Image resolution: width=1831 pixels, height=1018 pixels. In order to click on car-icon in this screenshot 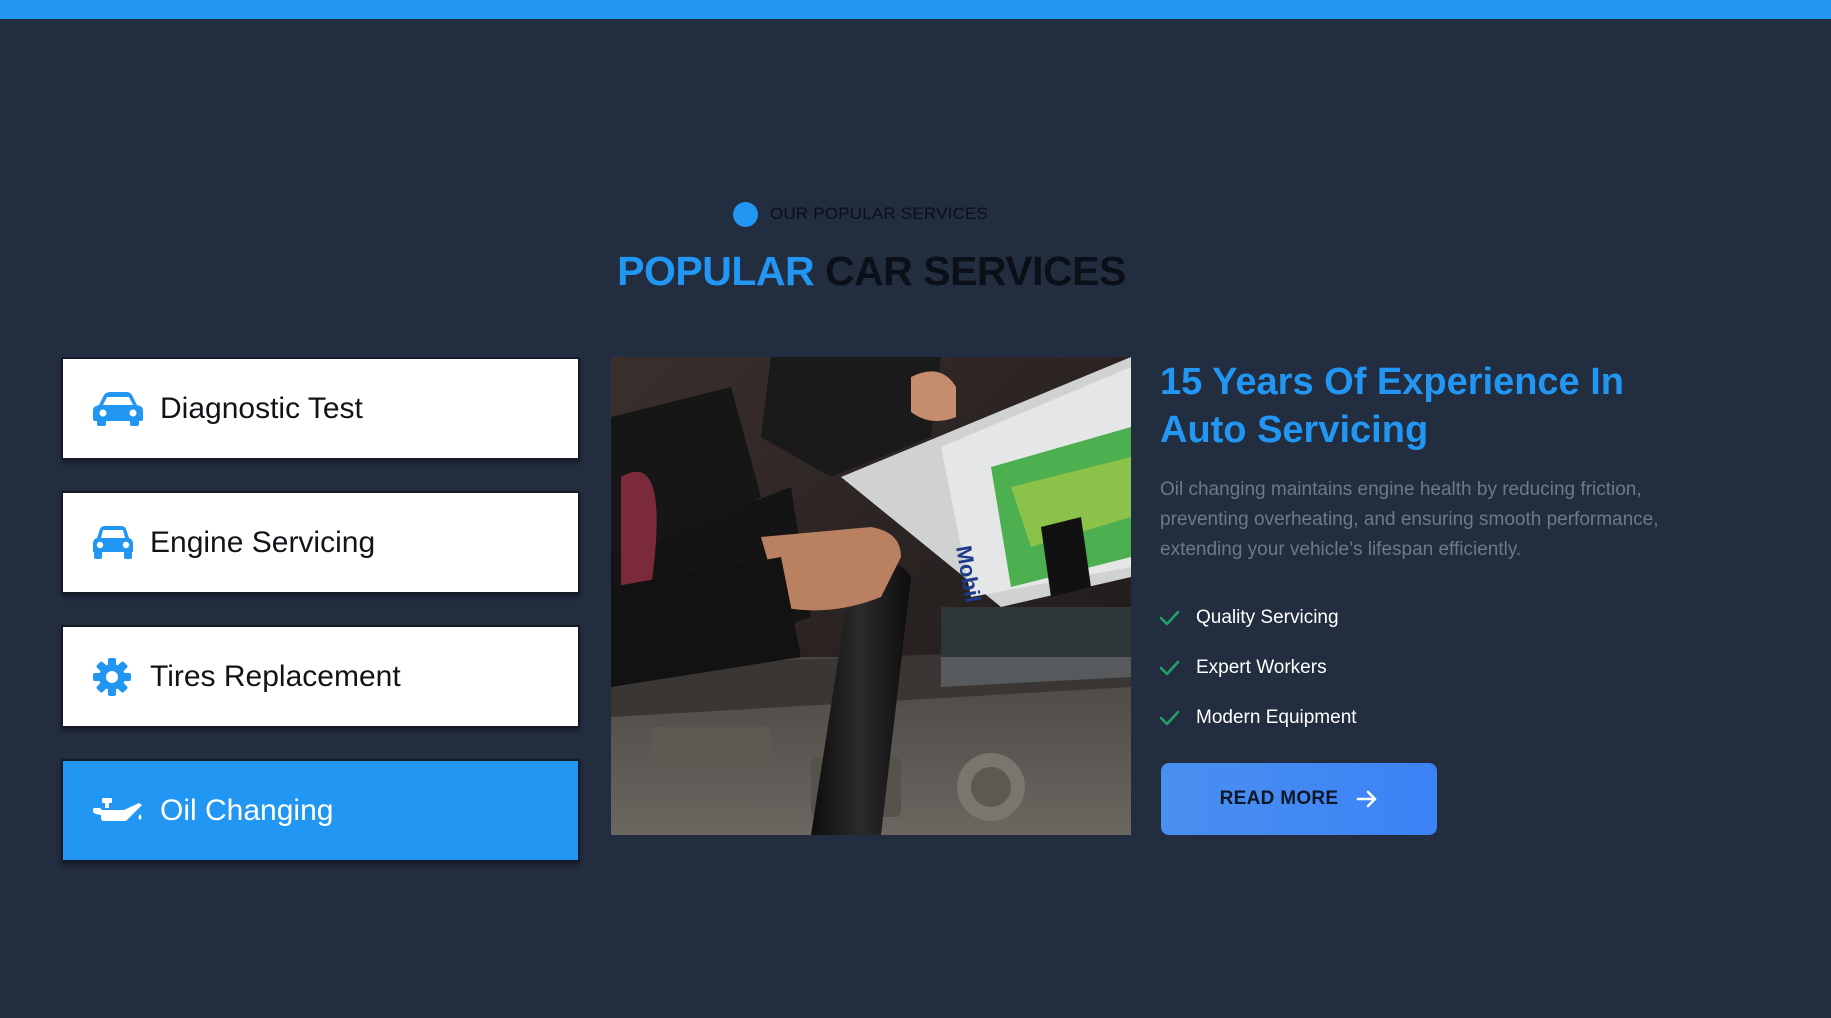, I will do `click(118, 409)`.